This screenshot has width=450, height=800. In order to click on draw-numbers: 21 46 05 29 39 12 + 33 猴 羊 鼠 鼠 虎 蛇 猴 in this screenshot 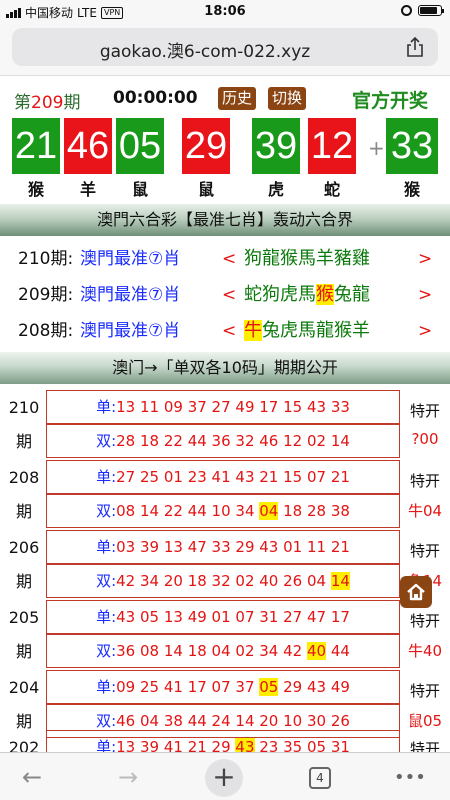, I will do `click(227, 158)`.